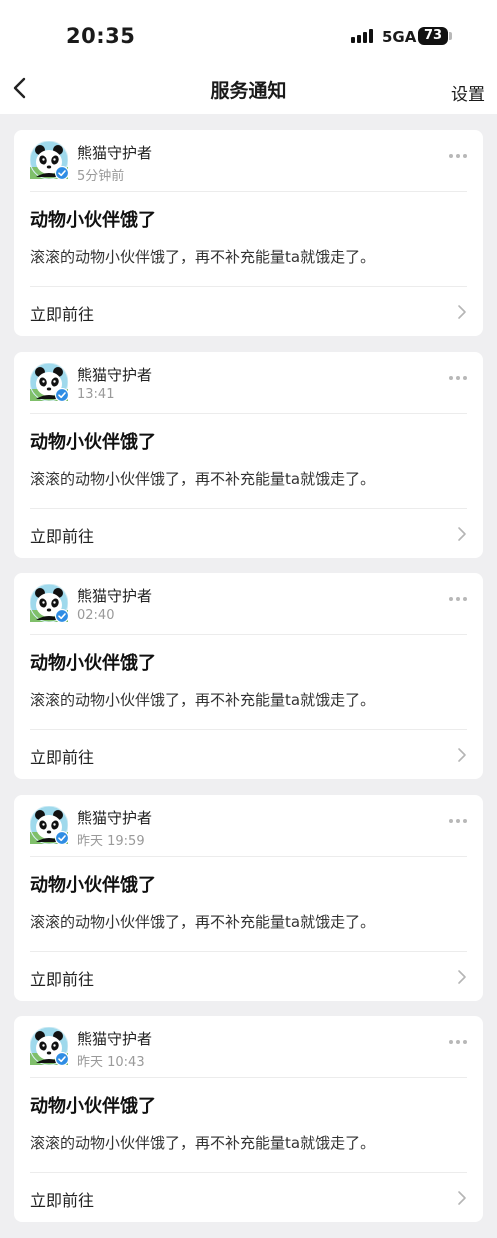 This screenshot has width=497, height=1238. Describe the element at coordinates (248, 91) in the screenshot. I see `page-title: 服务通知` at that location.